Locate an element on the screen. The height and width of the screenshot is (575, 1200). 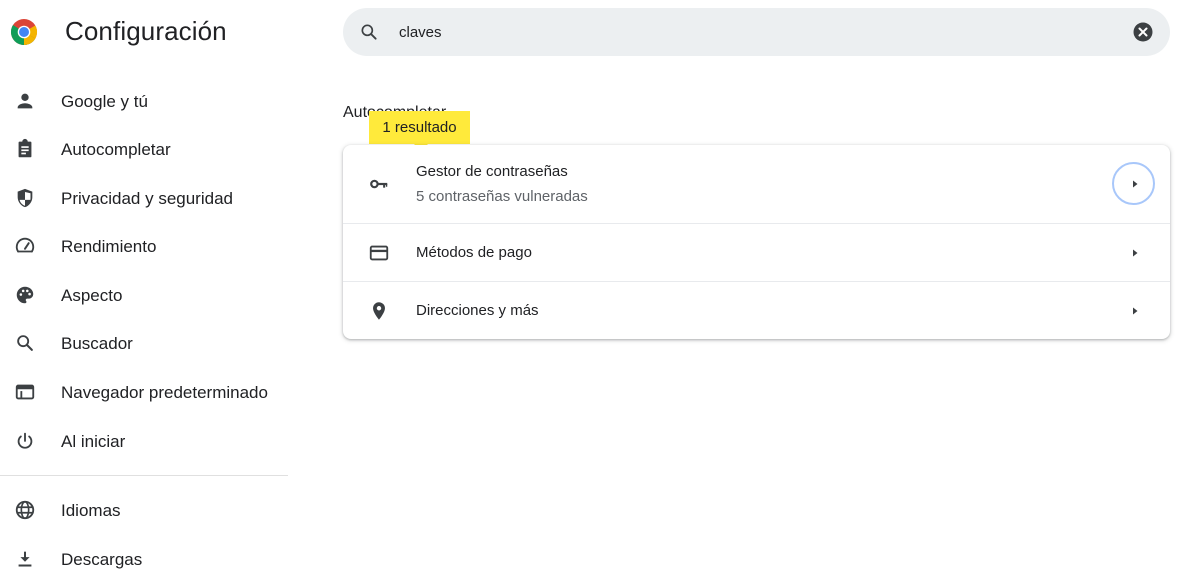
sidebar-item-languages: Idiomas is located at coordinates (144, 509).